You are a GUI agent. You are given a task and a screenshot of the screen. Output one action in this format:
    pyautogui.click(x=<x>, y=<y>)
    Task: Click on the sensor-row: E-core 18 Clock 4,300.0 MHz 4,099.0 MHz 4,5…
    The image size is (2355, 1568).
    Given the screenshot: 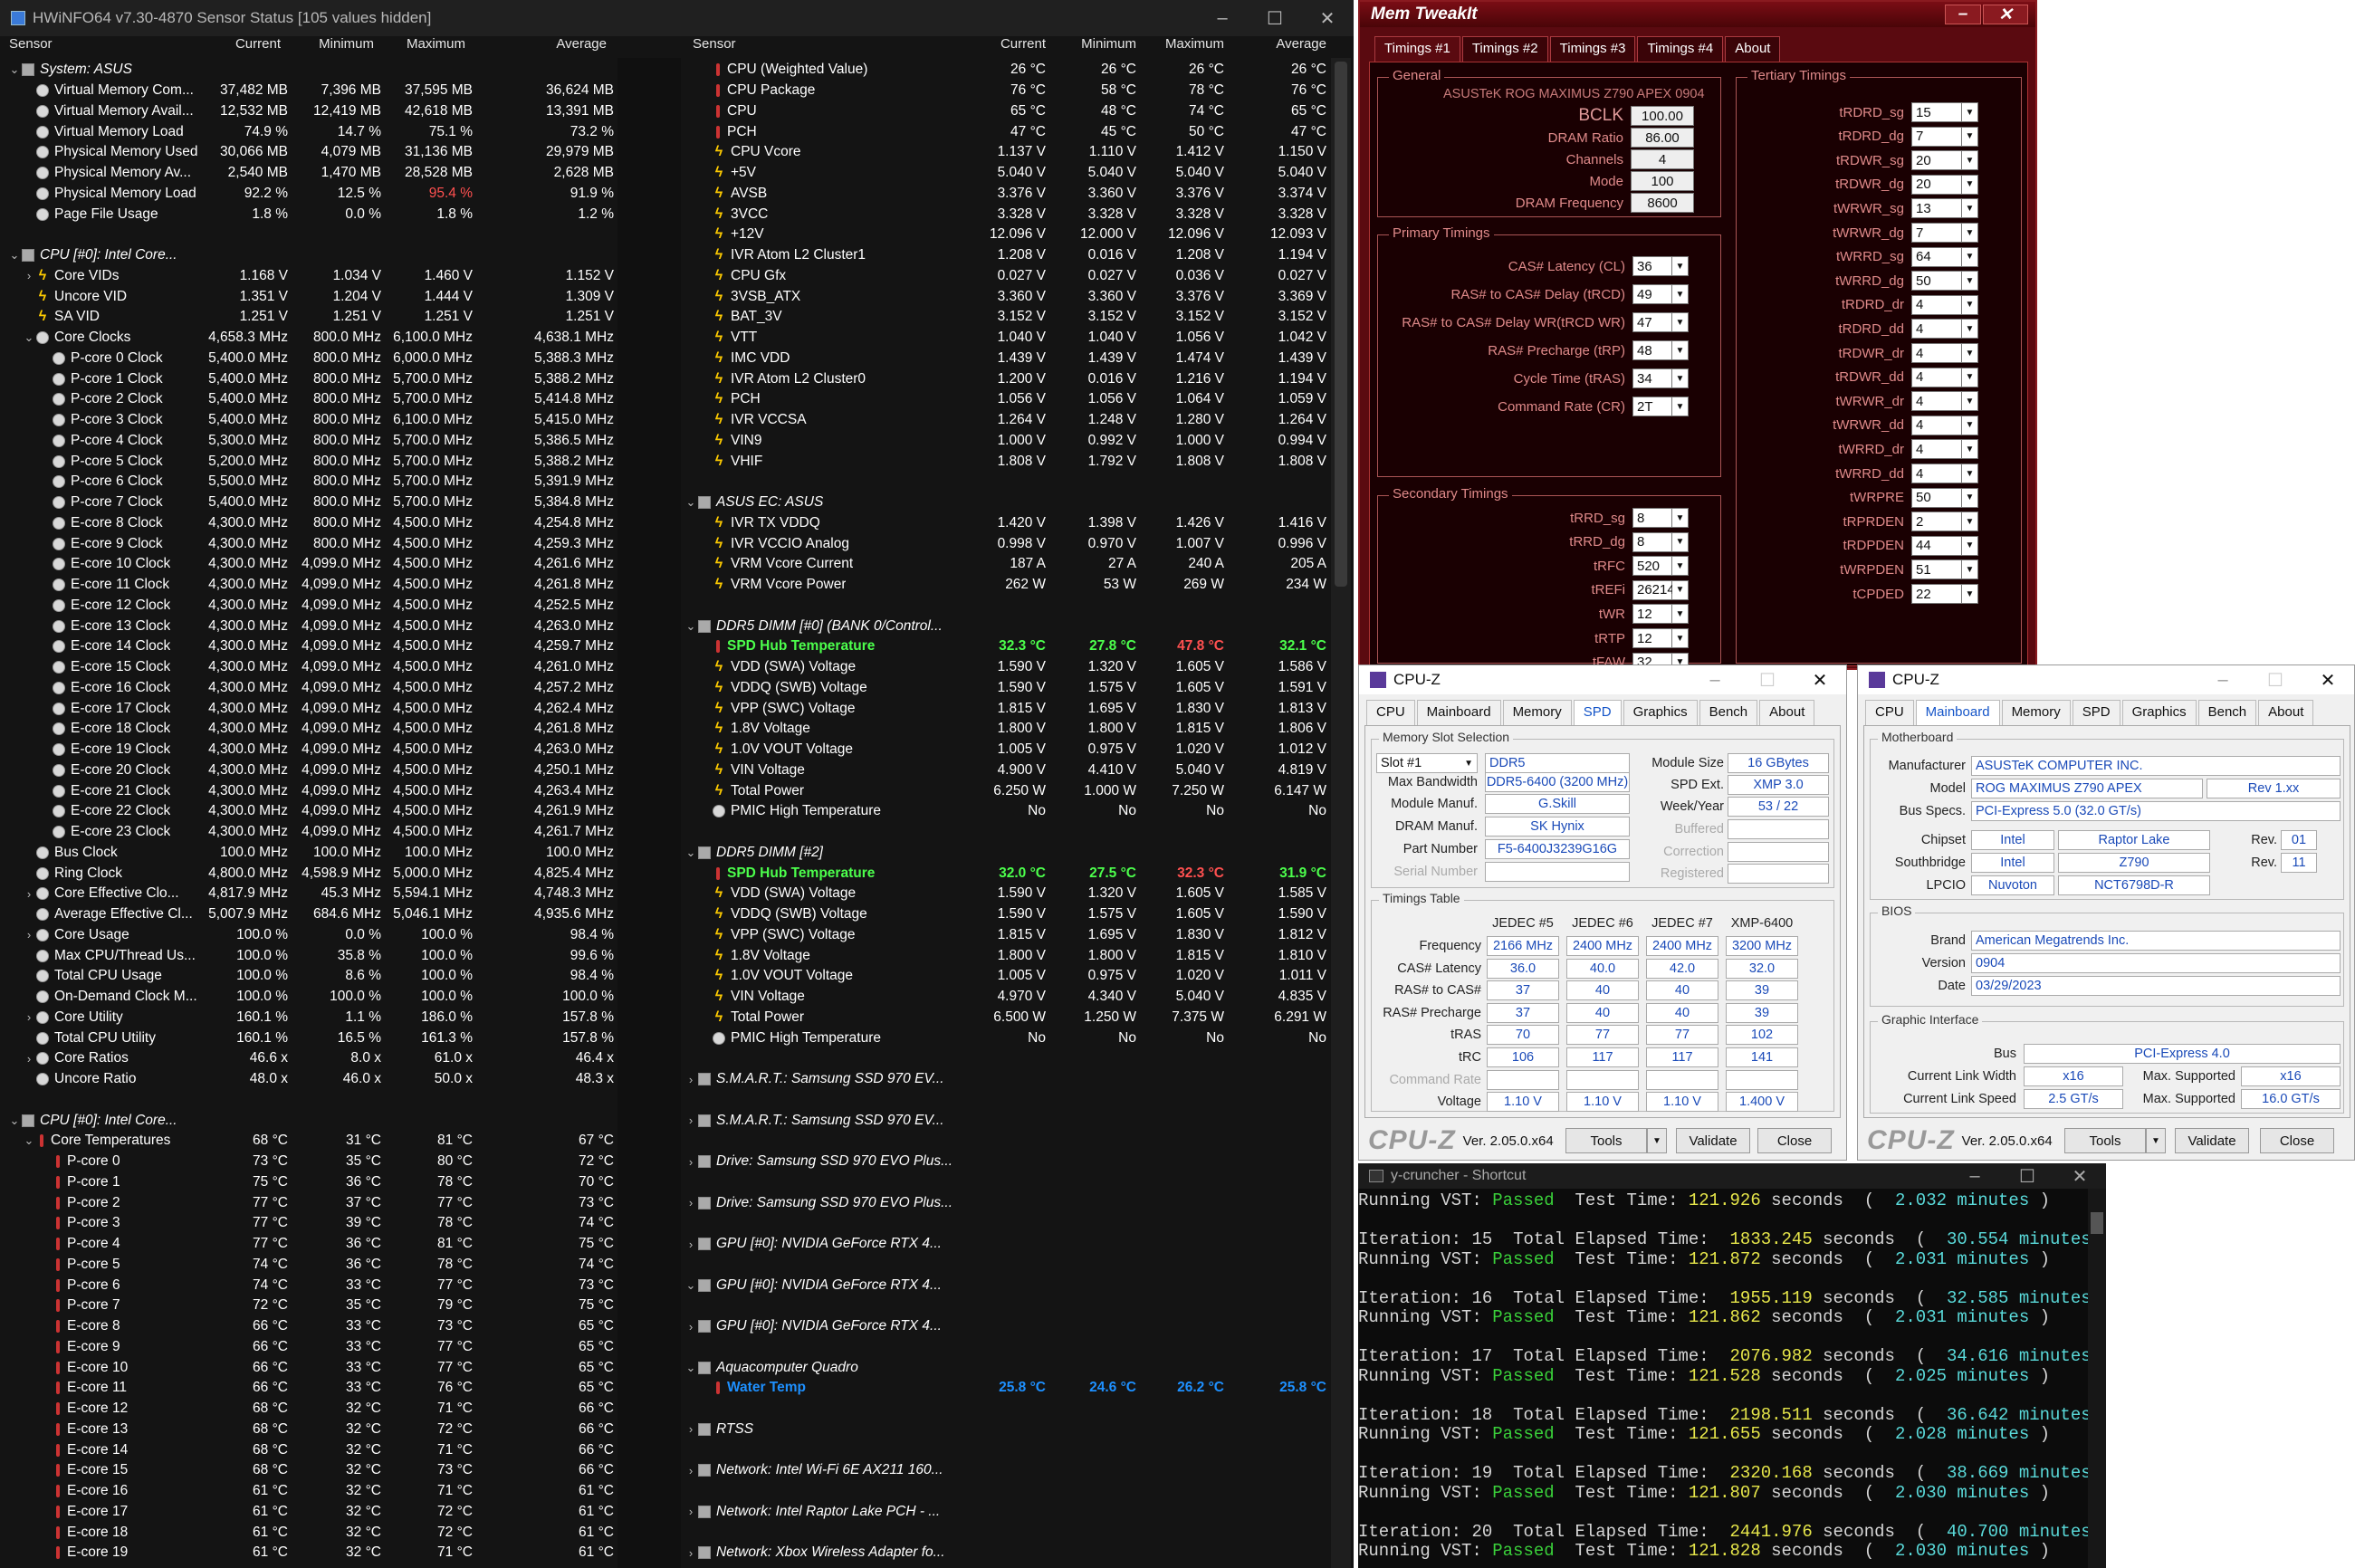 What is the action you would take?
    pyautogui.click(x=311, y=729)
    